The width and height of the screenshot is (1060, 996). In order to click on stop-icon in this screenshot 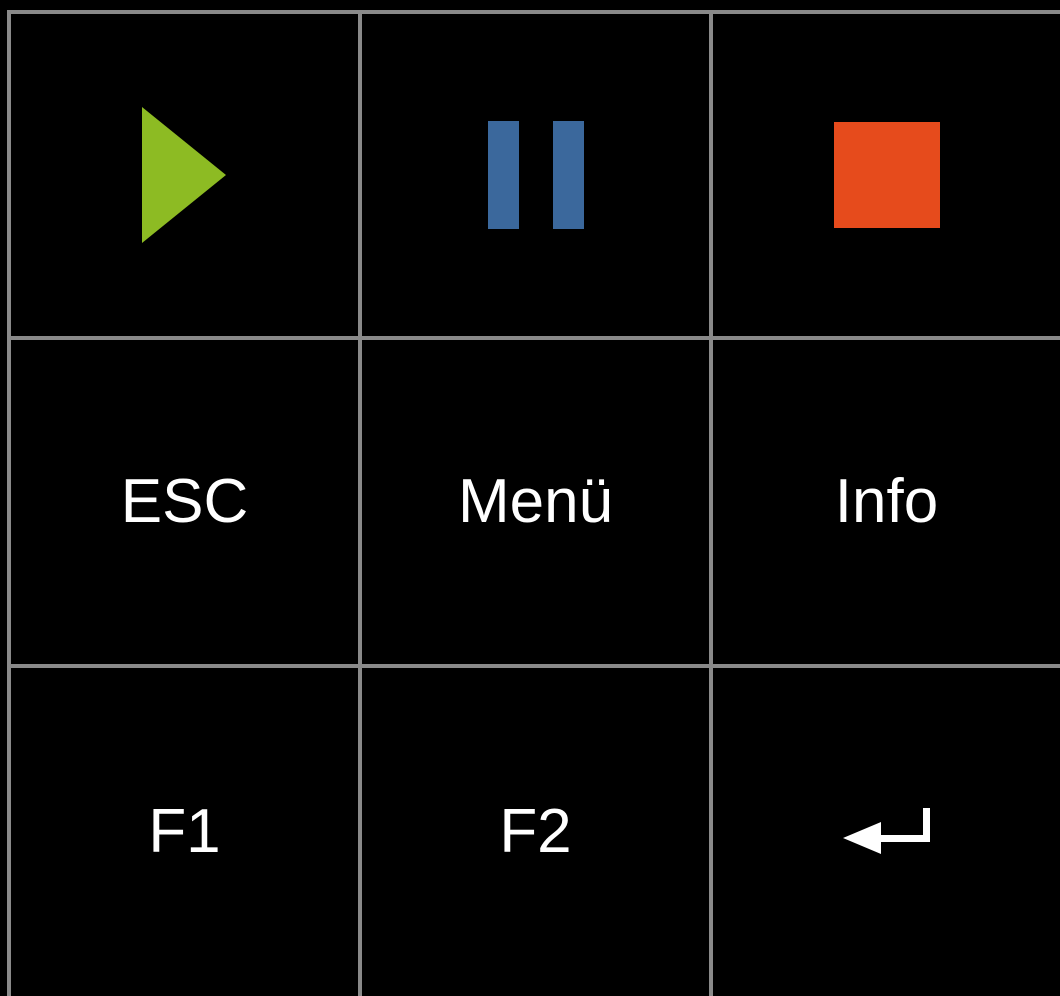, I will do `click(886, 175)`.